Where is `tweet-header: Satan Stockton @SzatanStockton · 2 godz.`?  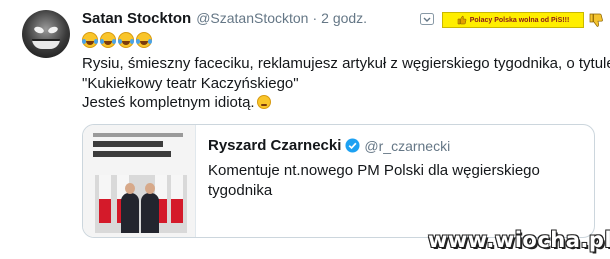 tweet-header: Satan Stockton @SzatanStockton · 2 godz. is located at coordinates (224, 20).